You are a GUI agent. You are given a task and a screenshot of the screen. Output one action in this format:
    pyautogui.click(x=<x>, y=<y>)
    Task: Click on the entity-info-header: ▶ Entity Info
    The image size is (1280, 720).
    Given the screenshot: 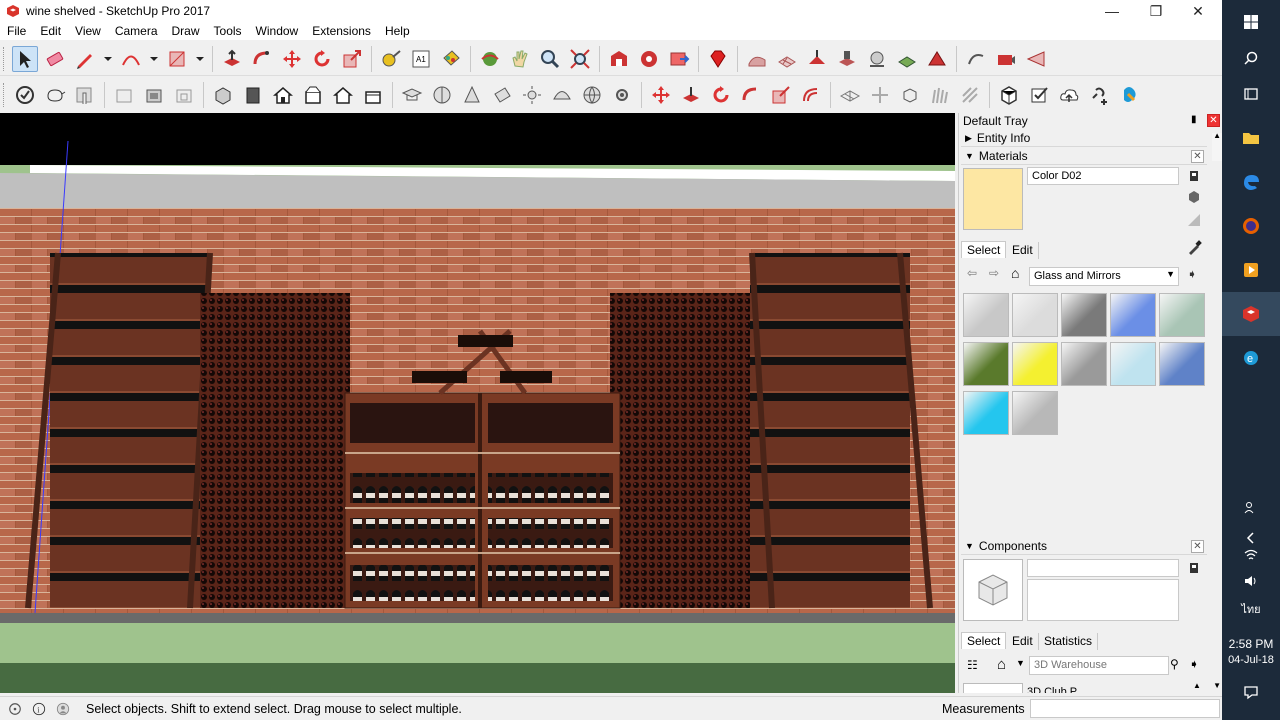 What is the action you would take?
    pyautogui.click(x=1084, y=138)
    